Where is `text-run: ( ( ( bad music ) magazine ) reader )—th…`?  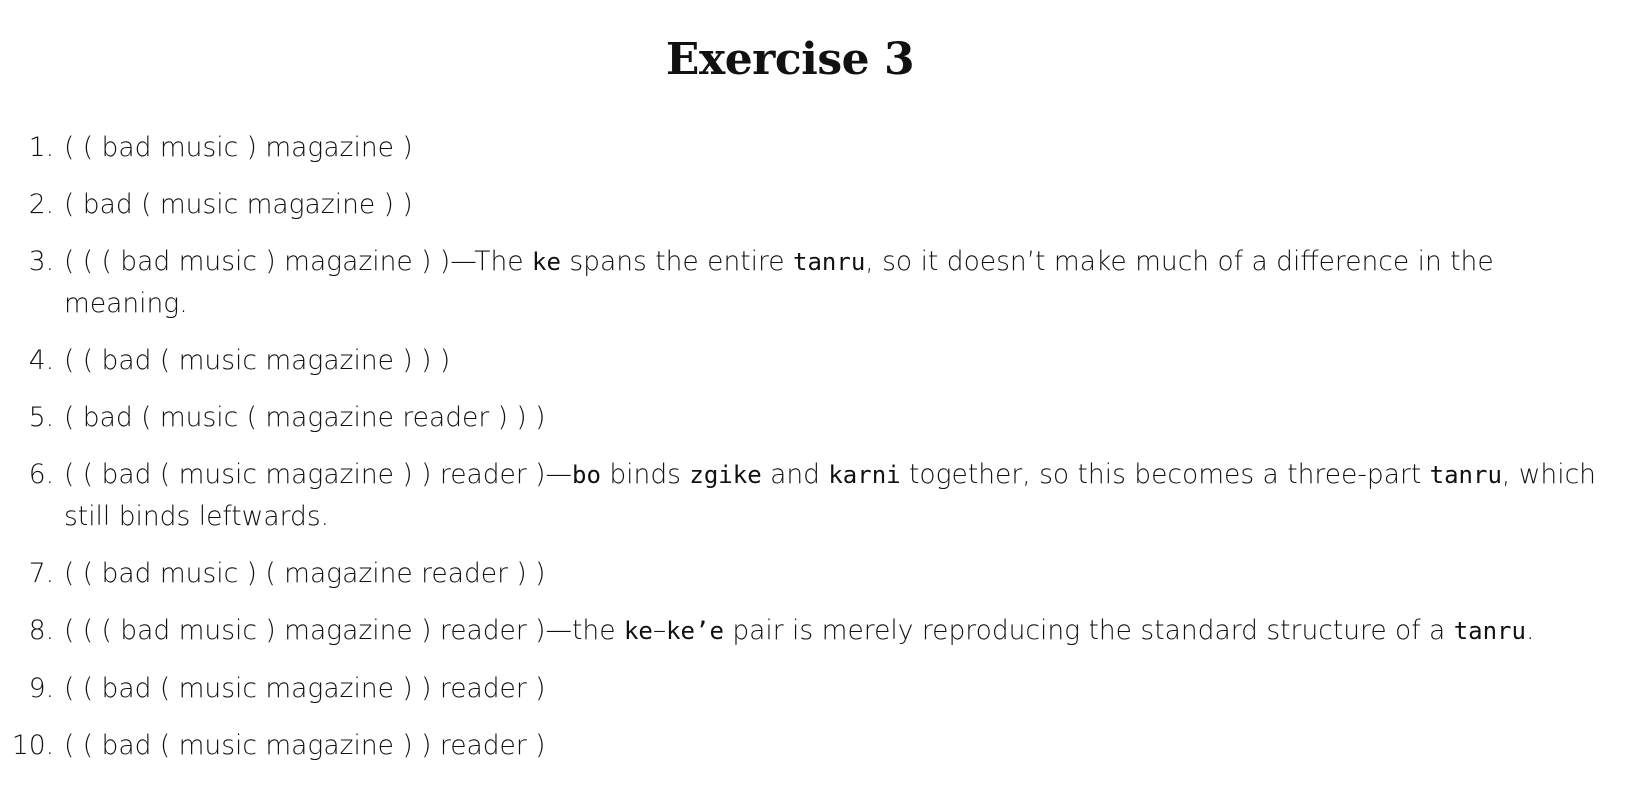
text-run: ( ( ( bad music ) magazine ) reader )—th… is located at coordinates (344, 630).